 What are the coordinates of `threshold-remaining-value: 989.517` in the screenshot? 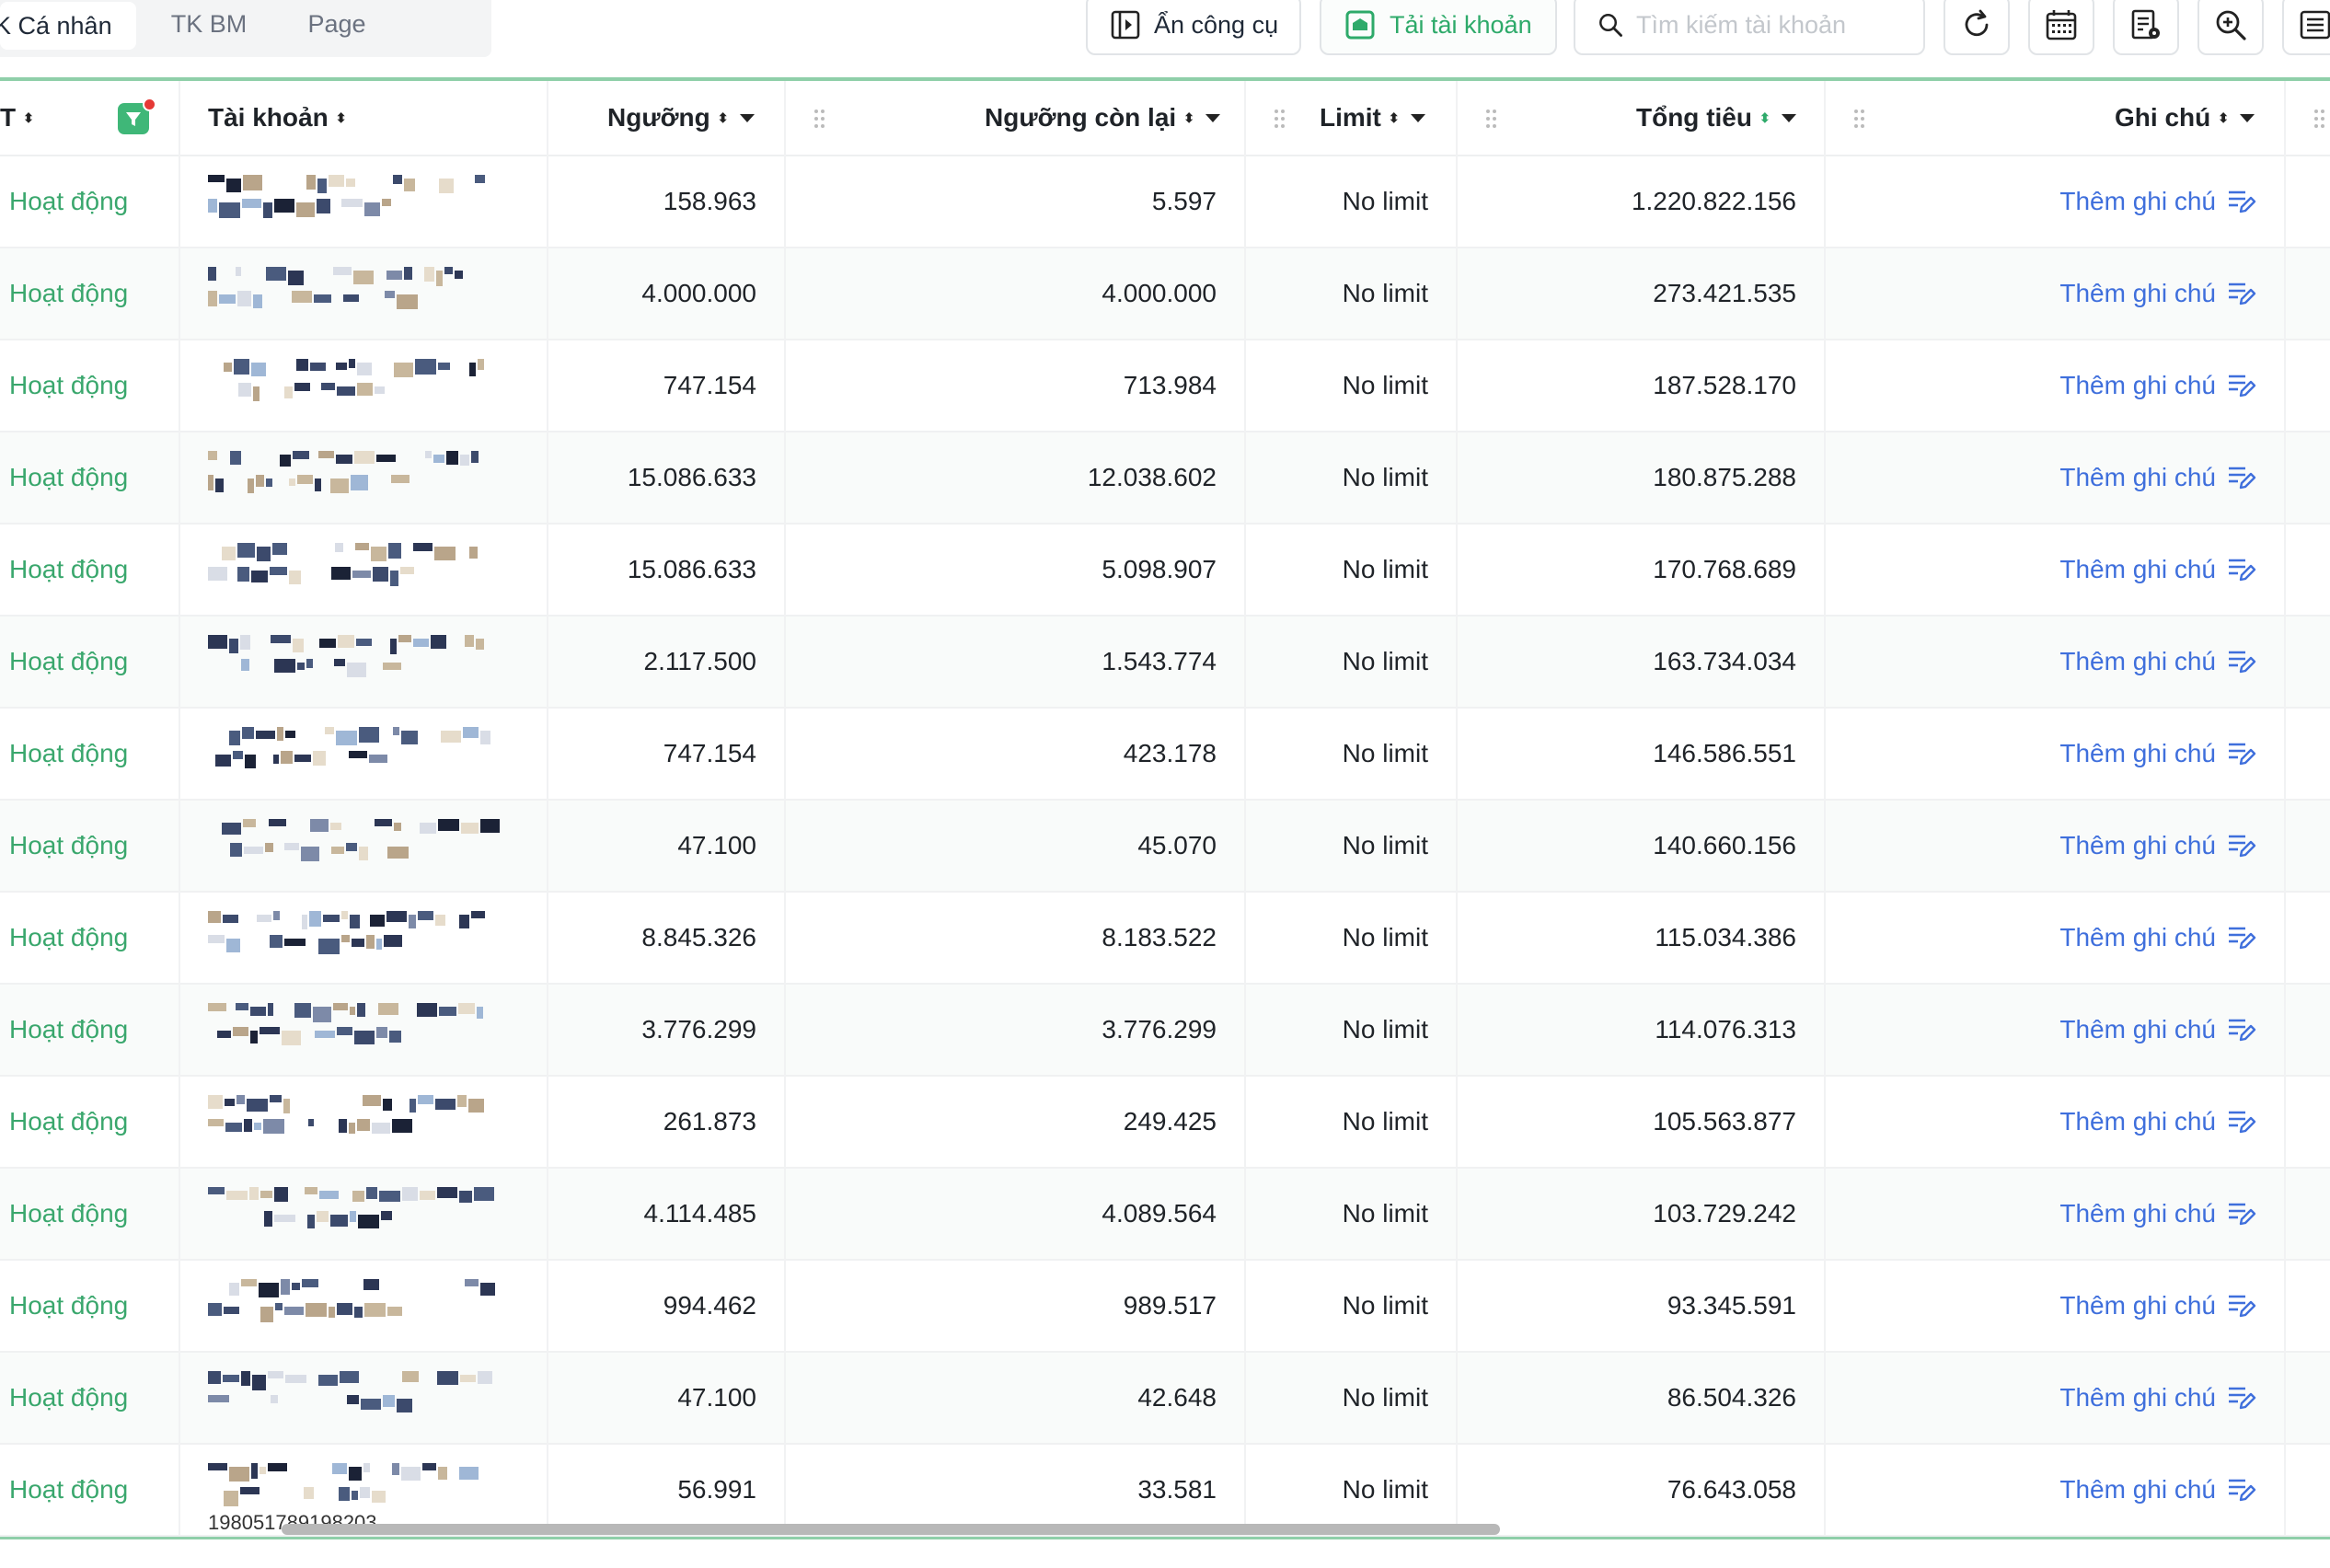 It's located at (1170, 1305).